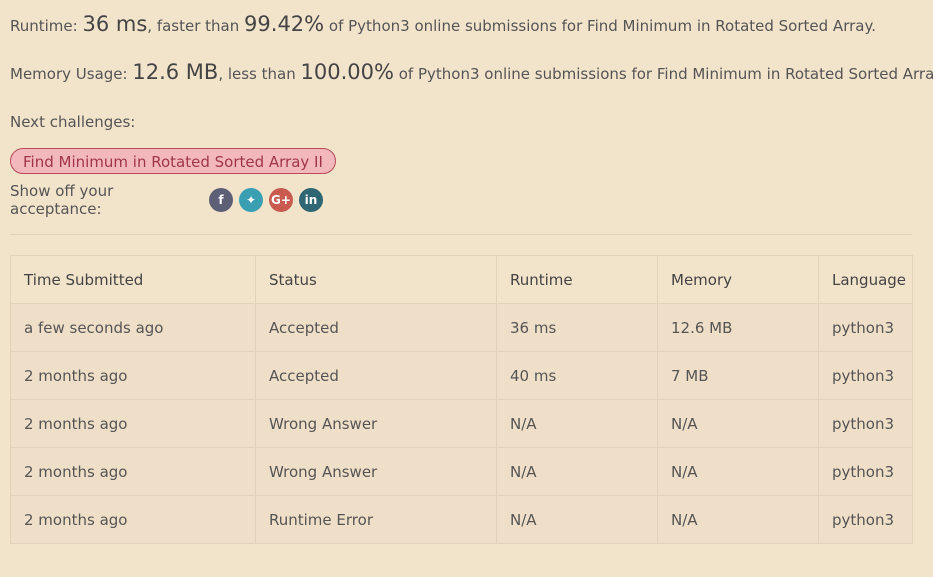 The height and width of the screenshot is (577, 933). Describe the element at coordinates (577, 327) in the screenshot. I see `cell-runtime: 36 ms` at that location.